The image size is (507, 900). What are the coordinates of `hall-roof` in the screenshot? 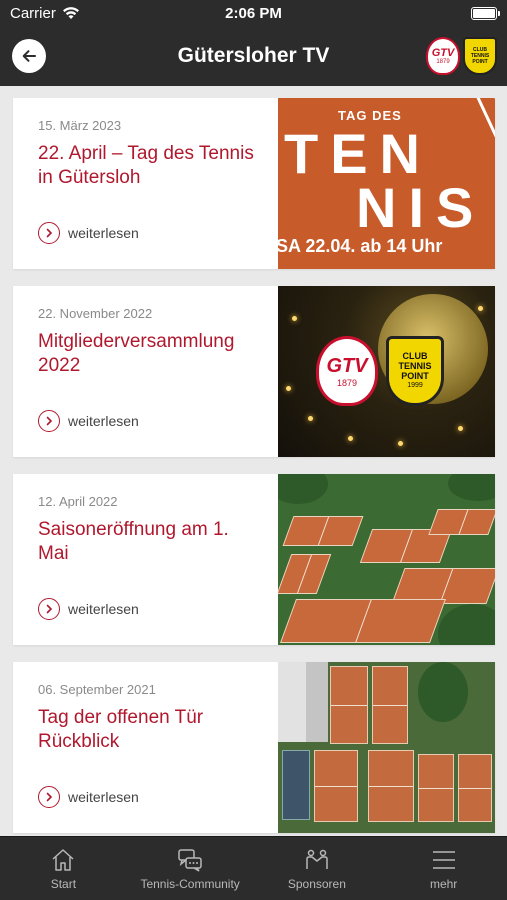 It's located at (317, 702).